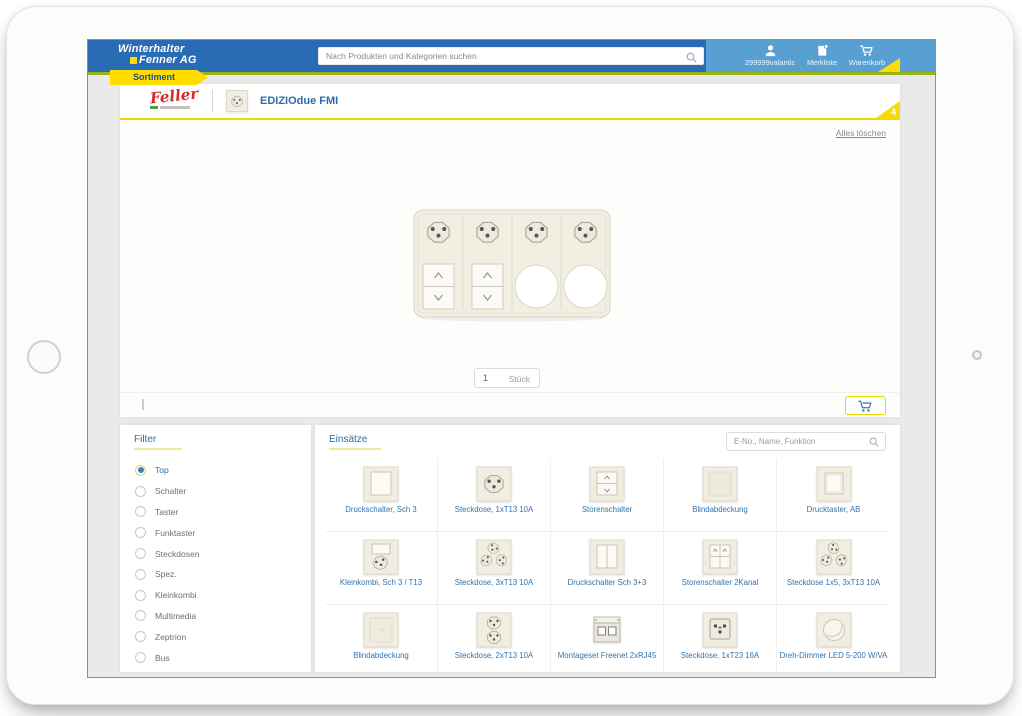 The height and width of the screenshot is (716, 1022). Describe the element at coordinates (770, 62) in the screenshot. I see `account-label: 299999valantic` at that location.